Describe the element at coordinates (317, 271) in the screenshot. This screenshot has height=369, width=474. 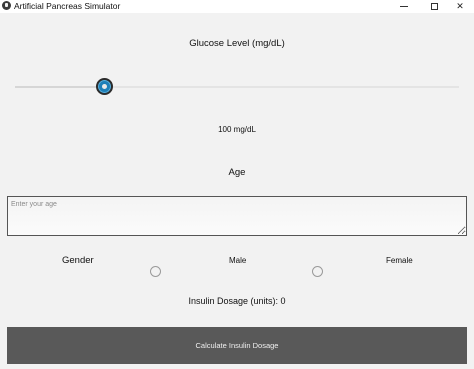
I see `female-radio` at that location.